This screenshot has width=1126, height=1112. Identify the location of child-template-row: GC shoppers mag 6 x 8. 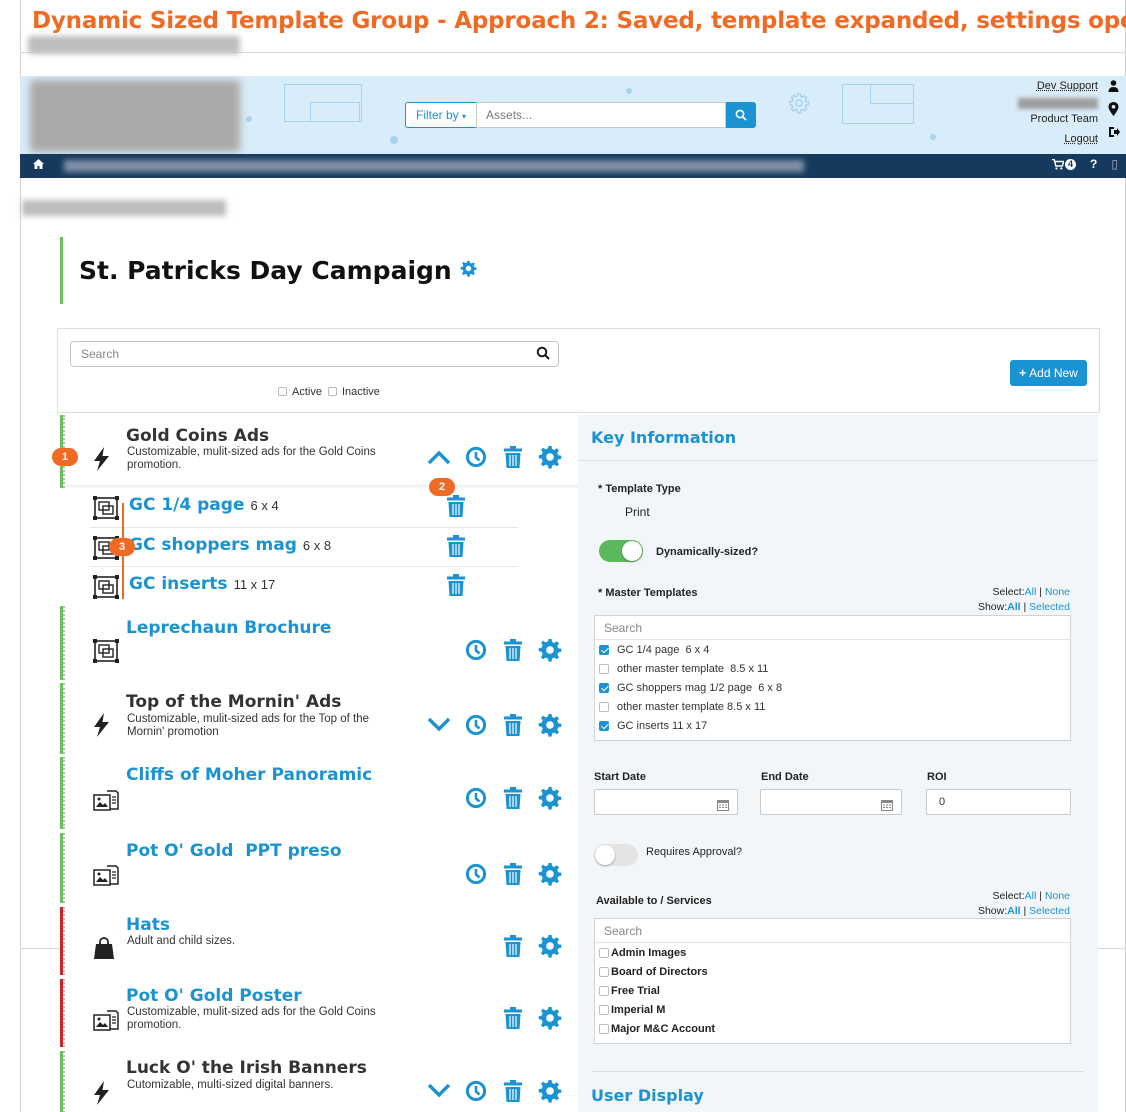
(304, 546).